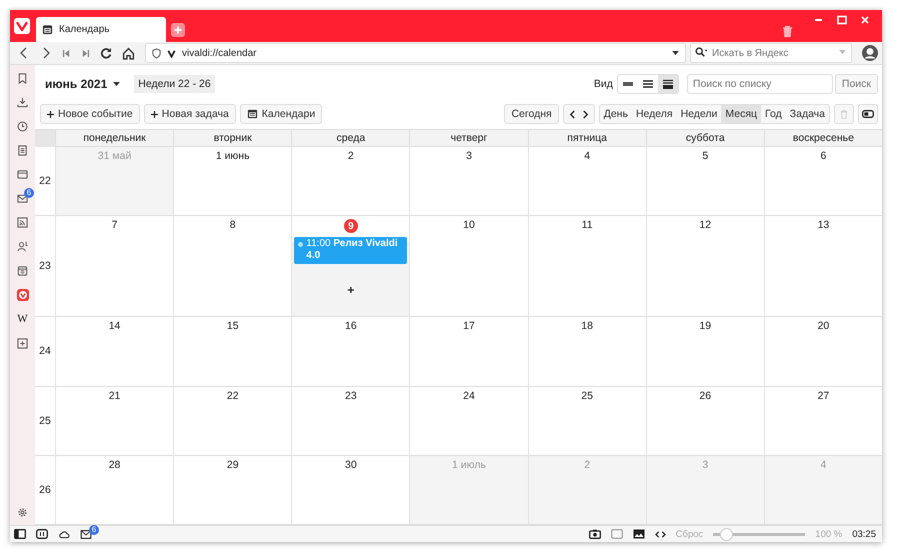 The image size is (900, 559). Describe the element at coordinates (85, 53) in the screenshot. I see `fast-forward-icon` at that location.